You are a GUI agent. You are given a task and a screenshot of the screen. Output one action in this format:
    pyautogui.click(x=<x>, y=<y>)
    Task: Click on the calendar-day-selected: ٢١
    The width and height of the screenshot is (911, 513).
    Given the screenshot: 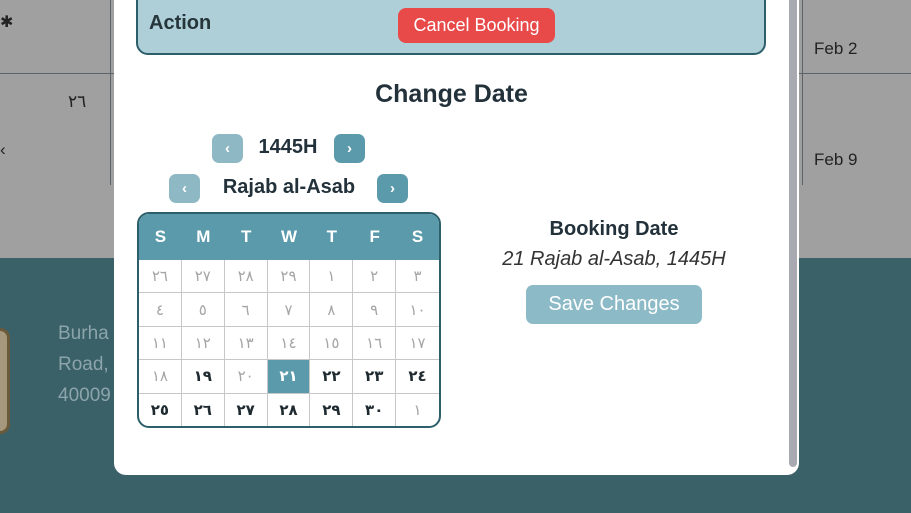 What is the action you would take?
    pyautogui.click(x=289, y=377)
    